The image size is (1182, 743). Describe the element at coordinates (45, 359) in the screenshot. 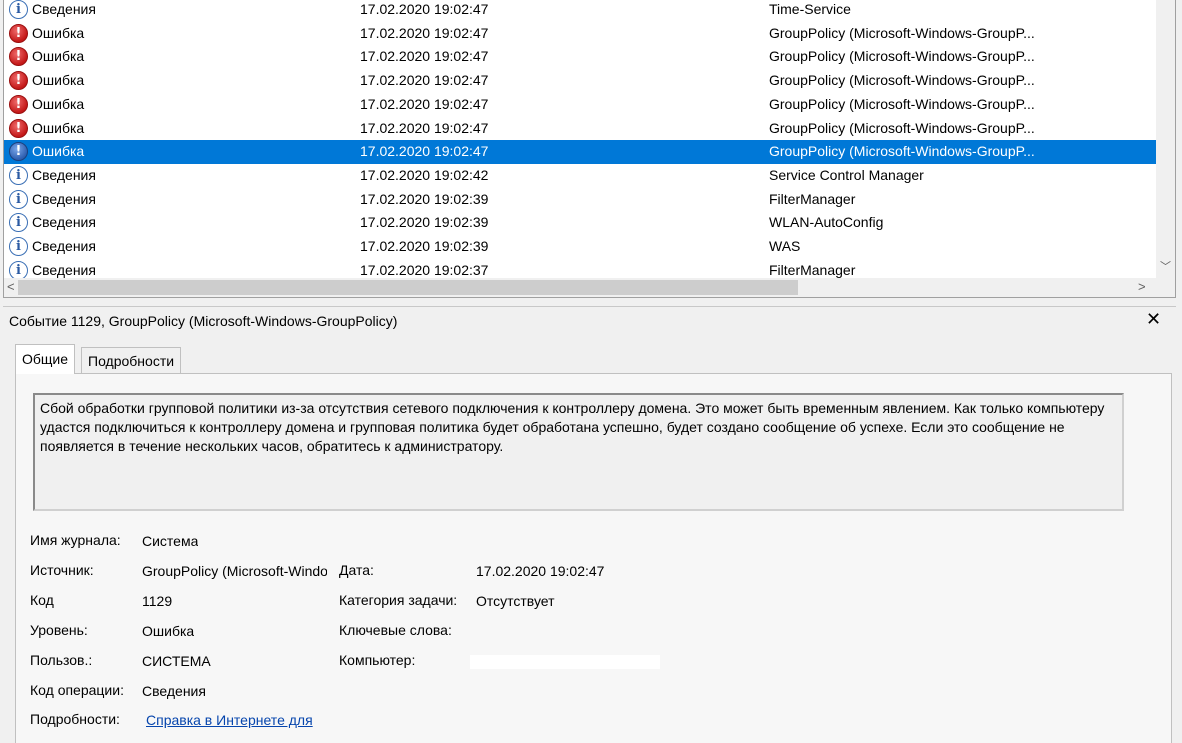

I see `tab-general: Общие` at that location.